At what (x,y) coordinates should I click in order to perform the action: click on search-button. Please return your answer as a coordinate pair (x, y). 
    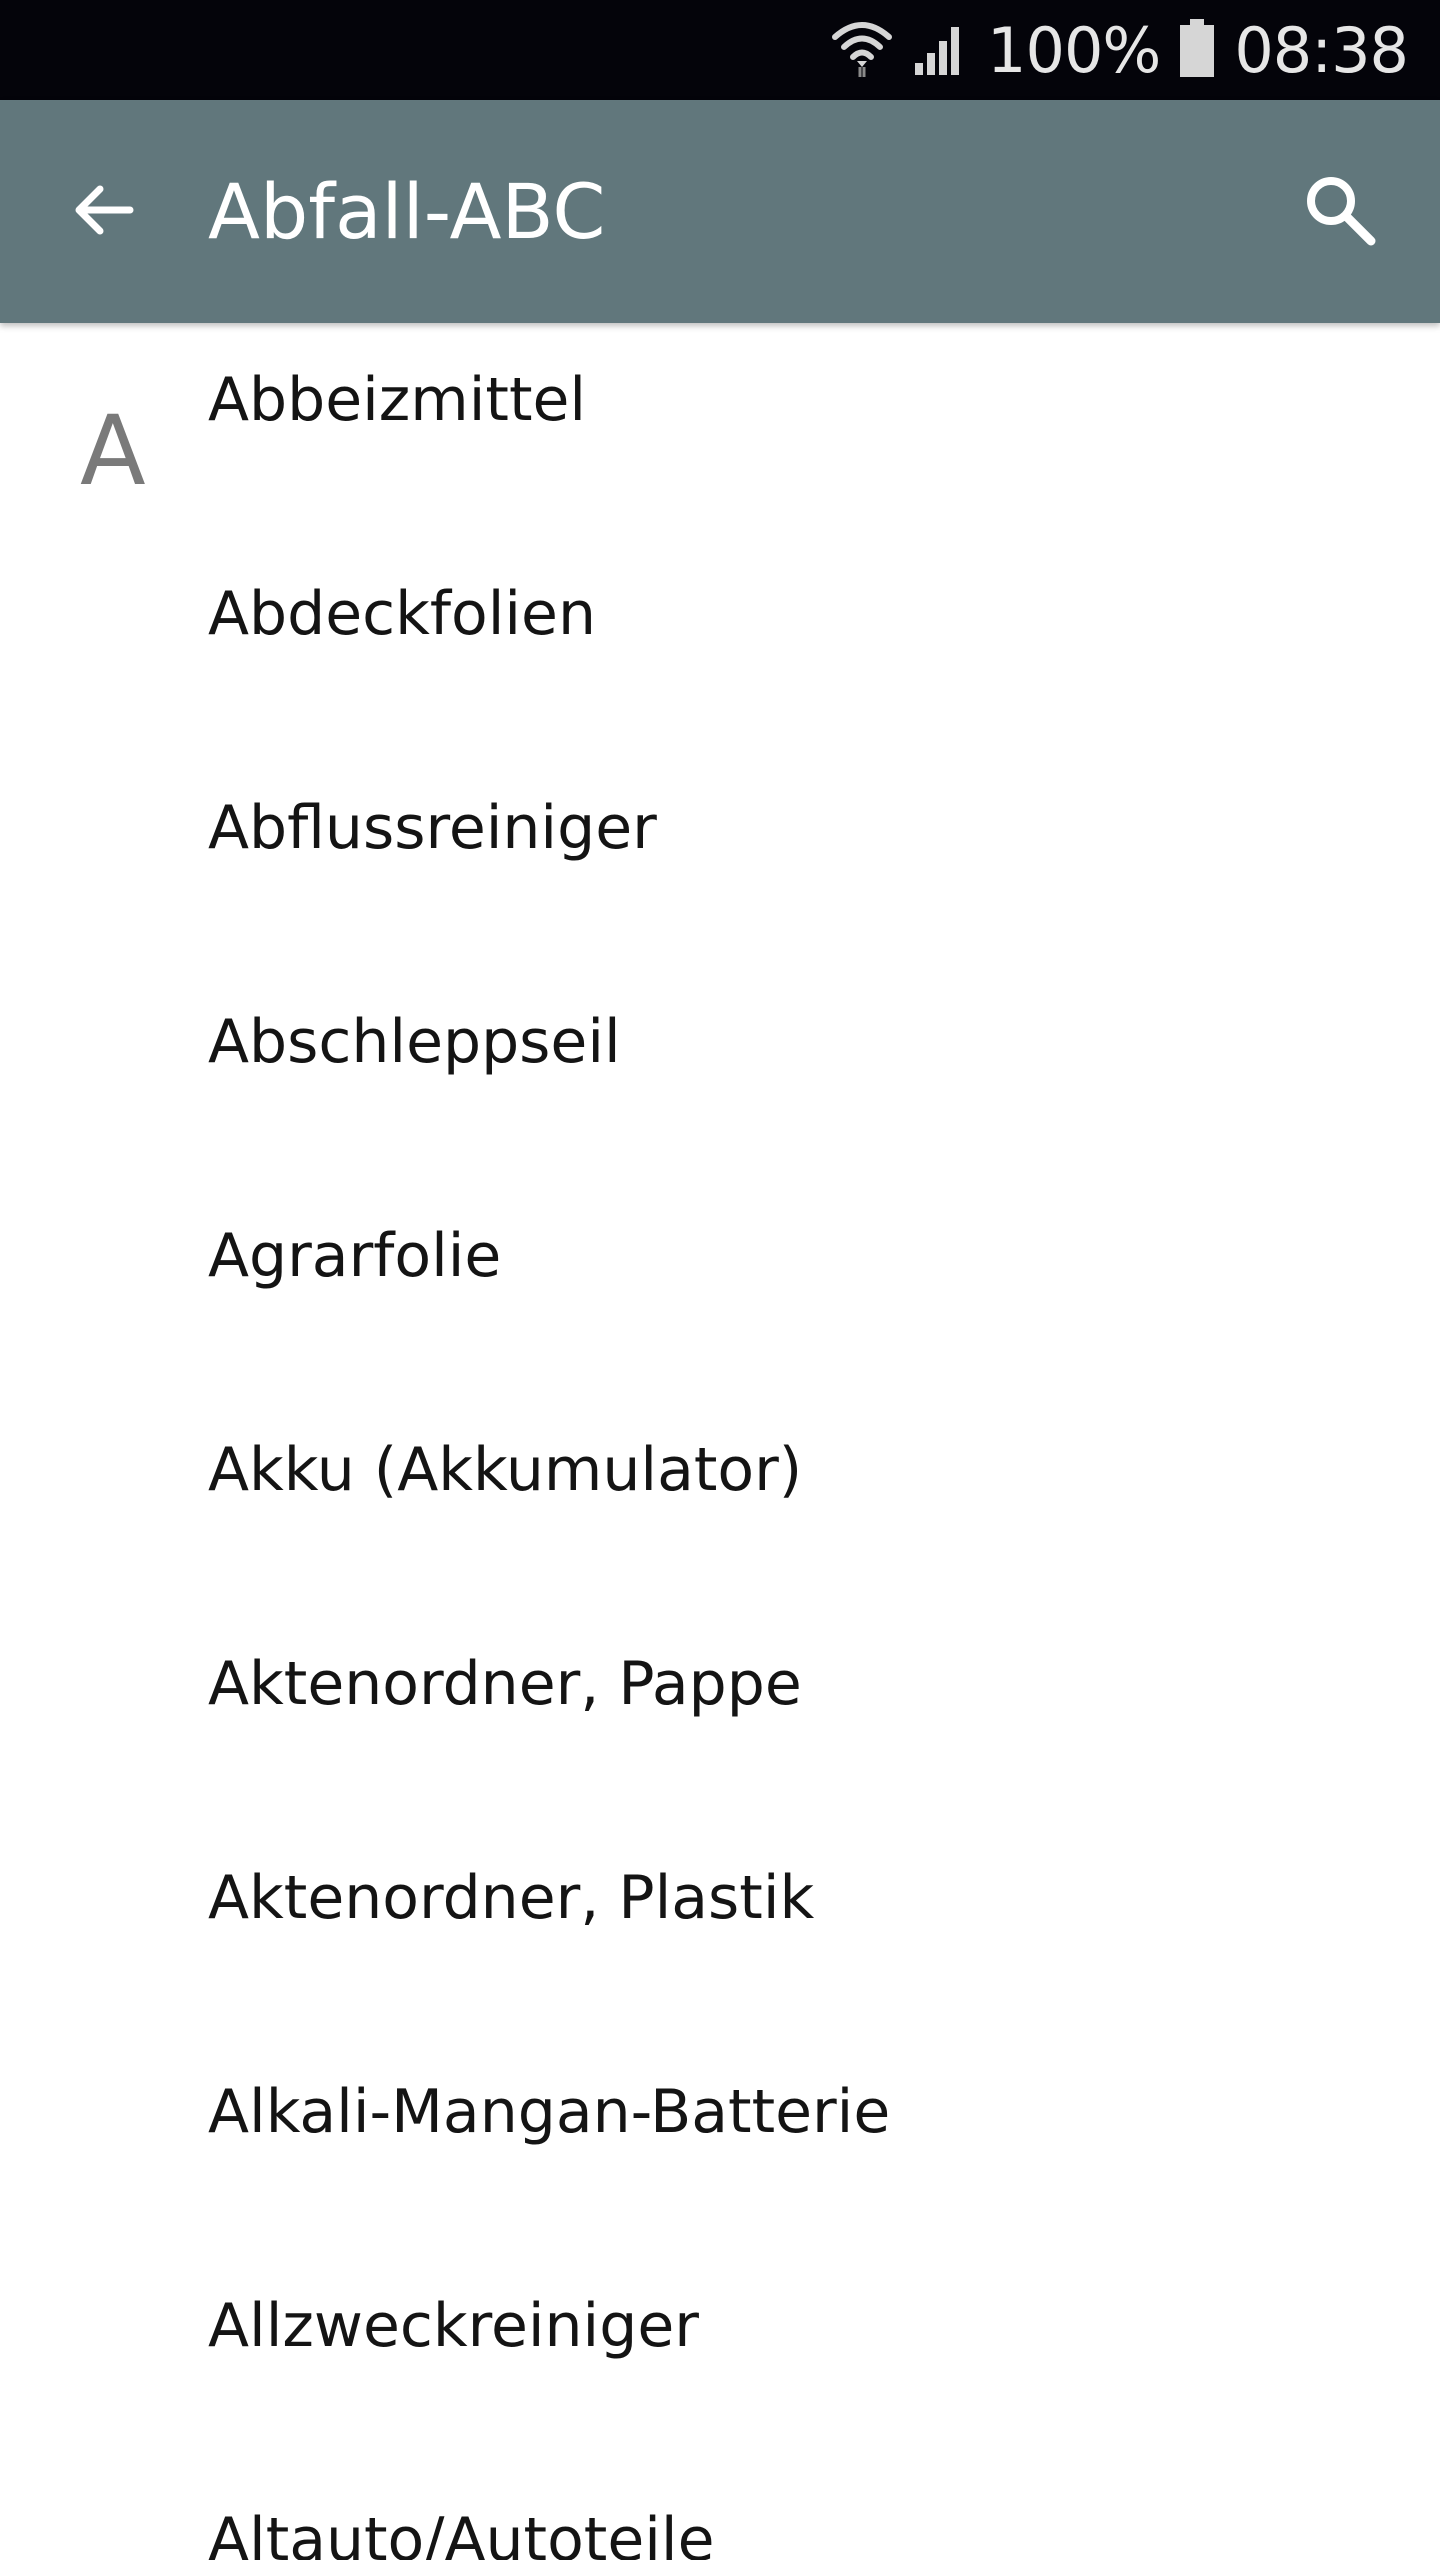
    Looking at the image, I should click on (1340, 212).